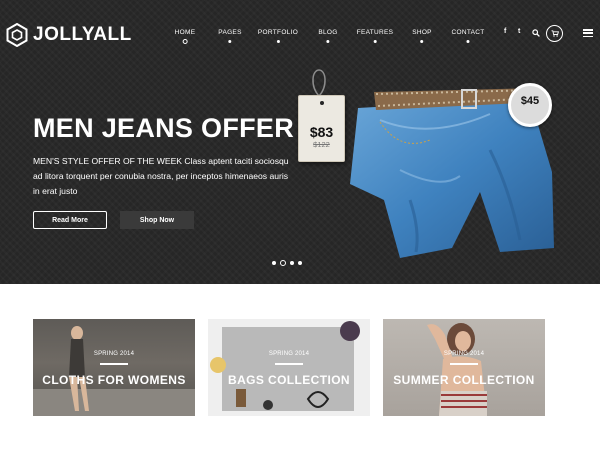  What do you see at coordinates (164, 128) in the screenshot?
I see `hero-title: MEN JEANS OFFER` at bounding box center [164, 128].